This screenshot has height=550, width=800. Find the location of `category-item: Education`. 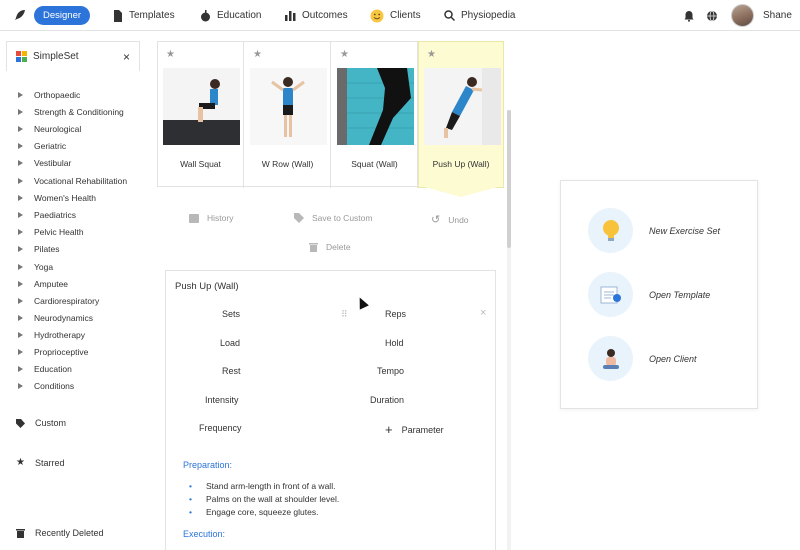

category-item: Education is located at coordinates (45, 369).